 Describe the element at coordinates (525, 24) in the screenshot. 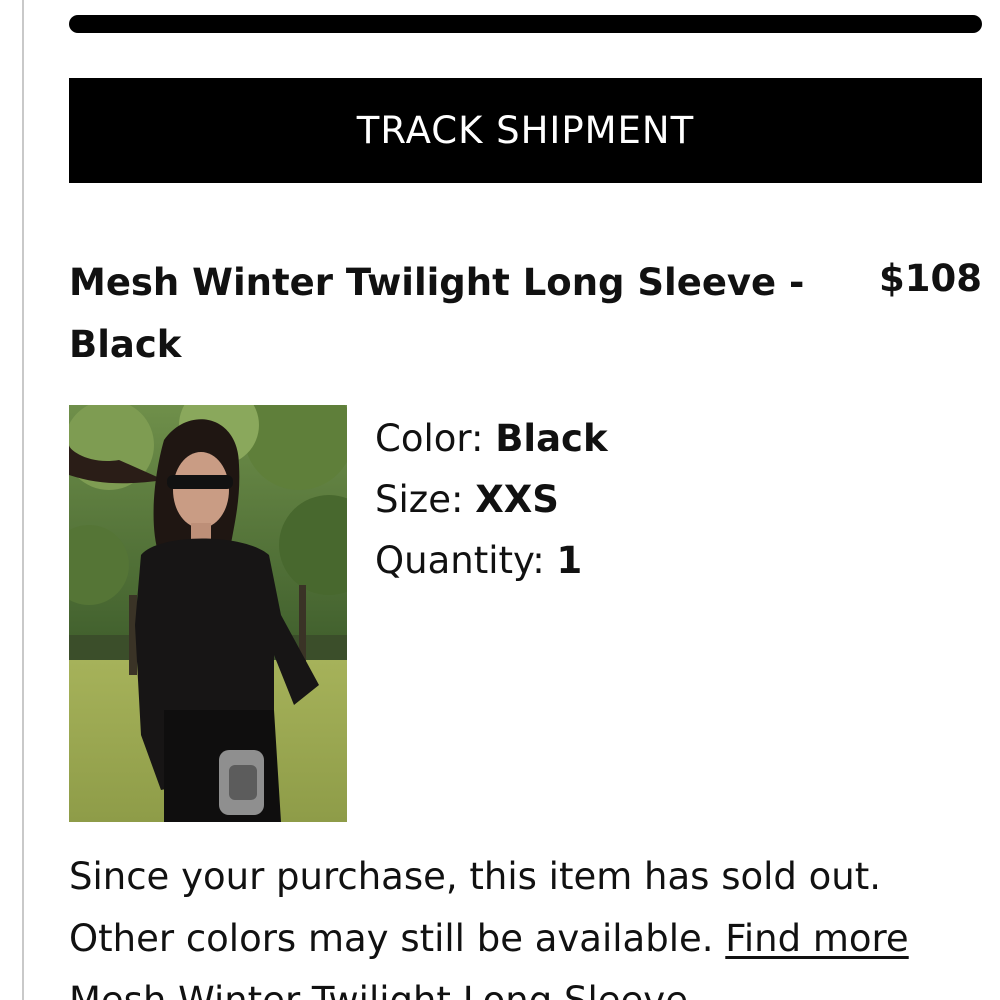

I see `shipment-progress-bar` at that location.